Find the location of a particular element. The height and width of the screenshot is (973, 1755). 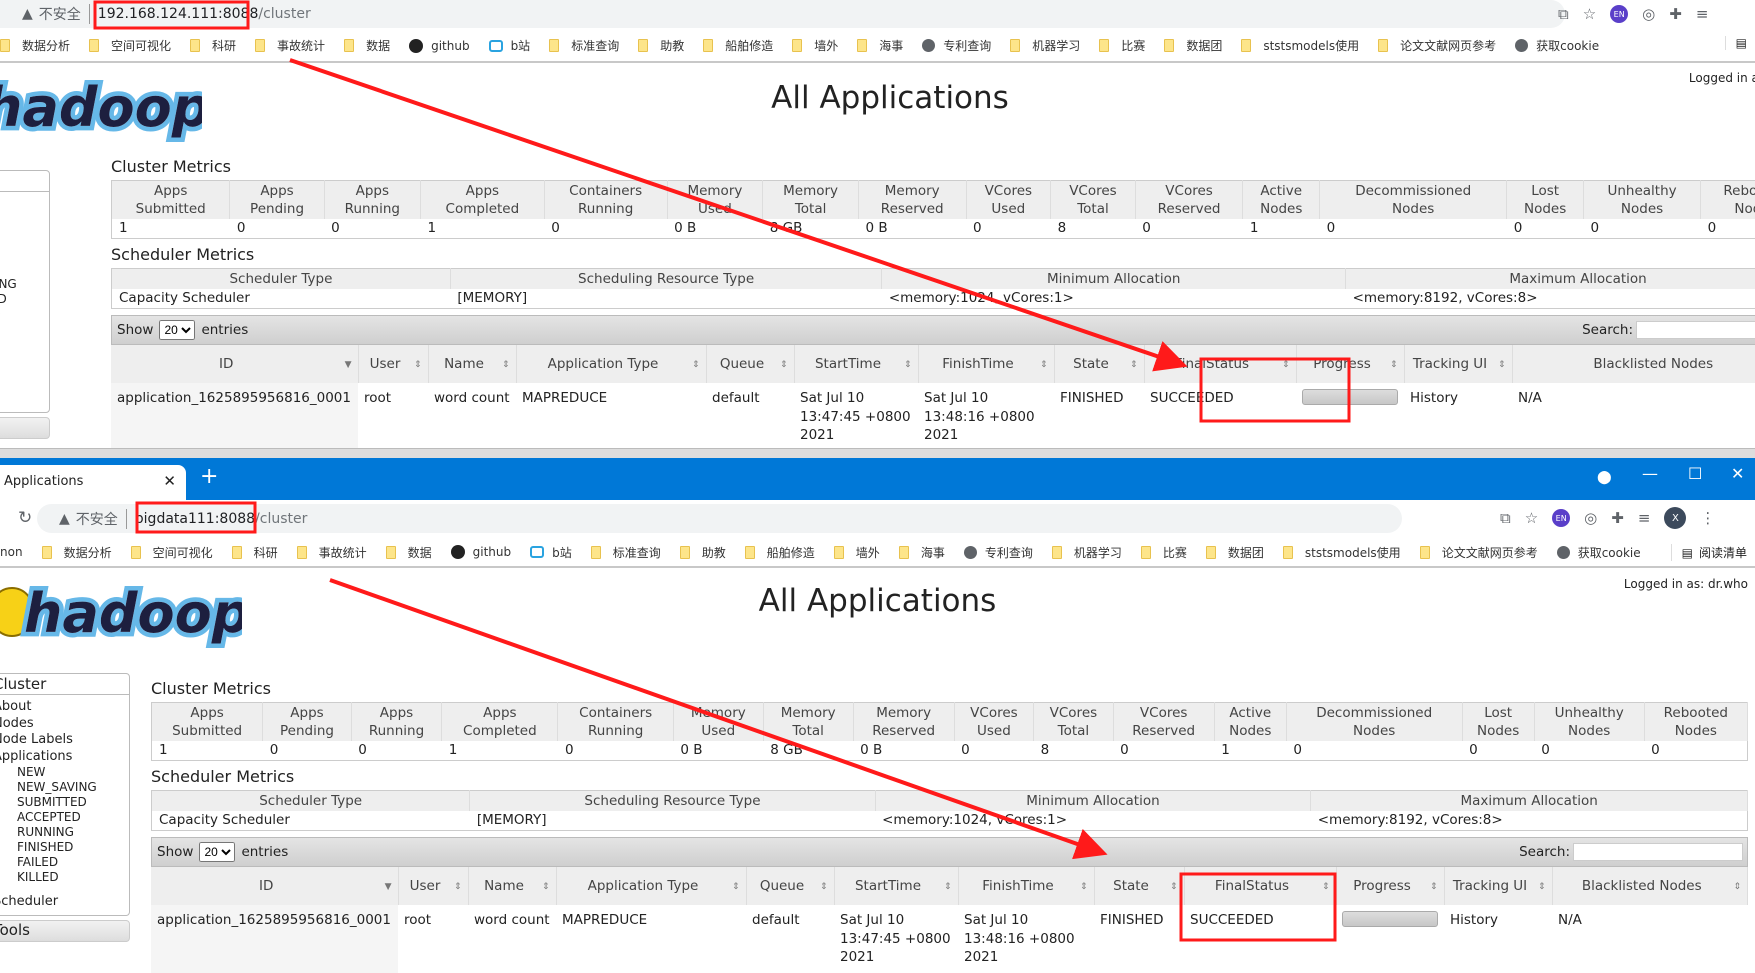

bookmark-item: 数据分析 is located at coordinates (35, 45).